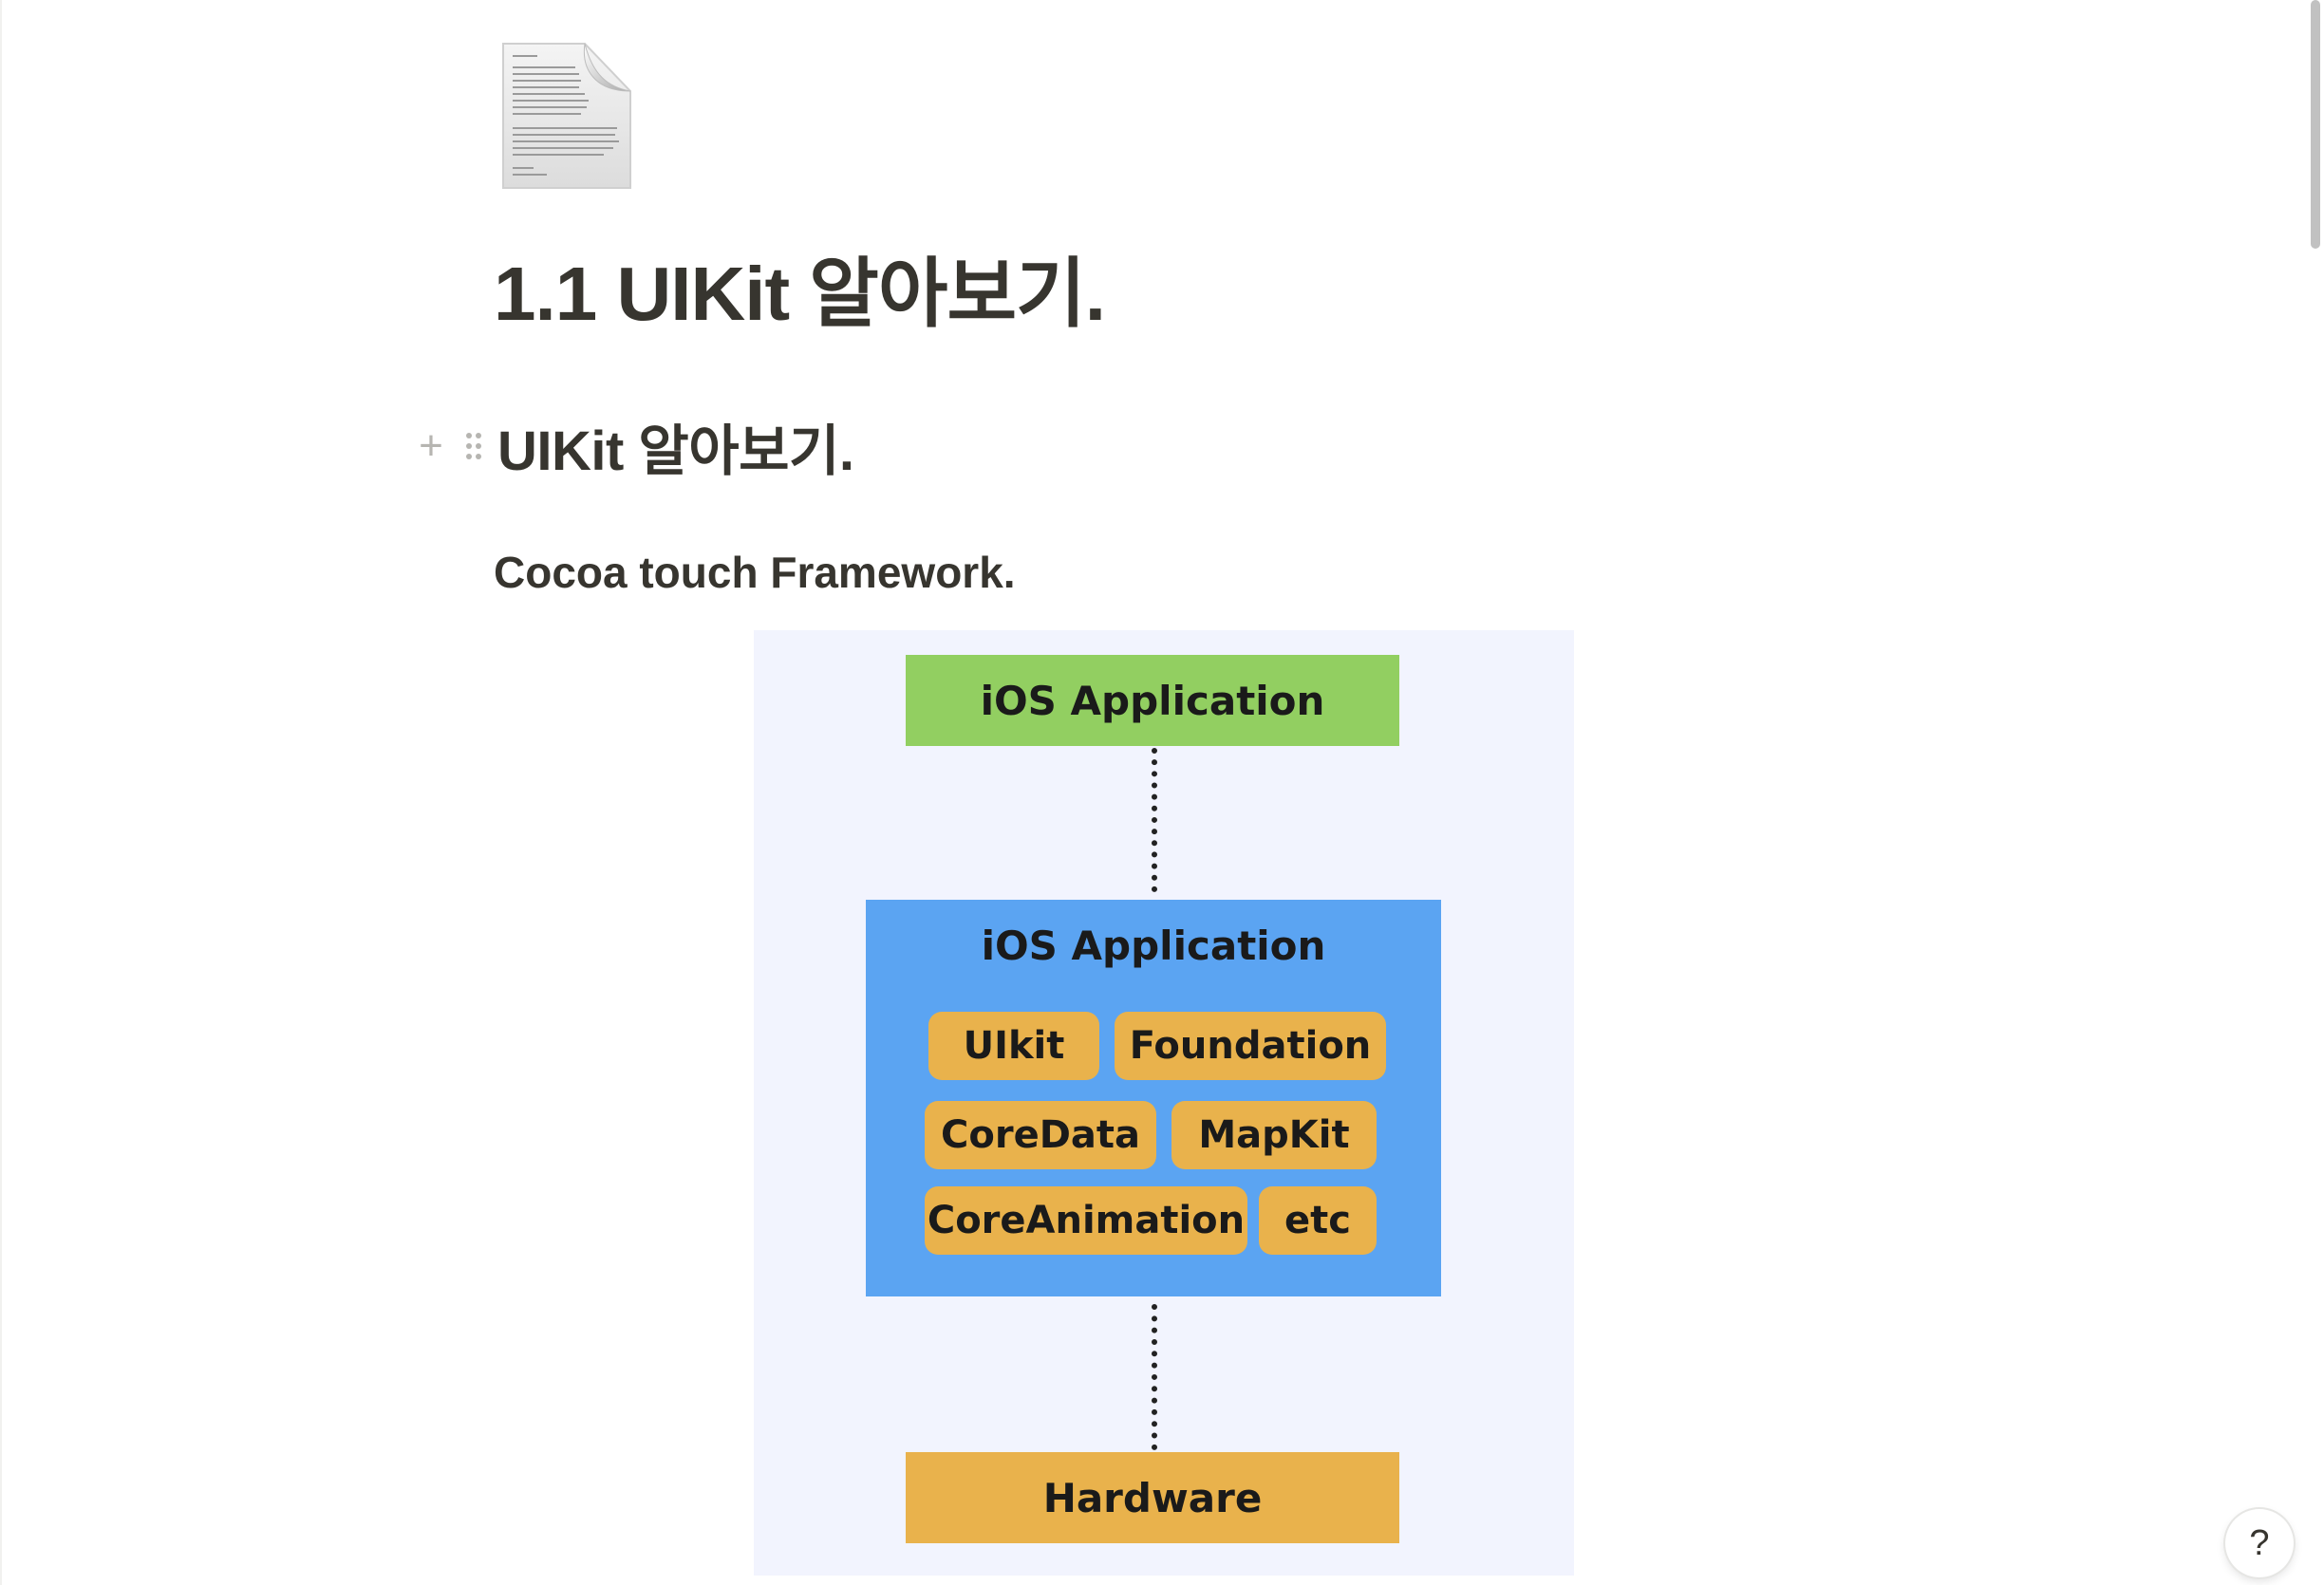 The image size is (2324, 1585). Describe the element at coordinates (1152, 1498) in the screenshot. I see `diagram-bottom-layer: Hardware` at that location.